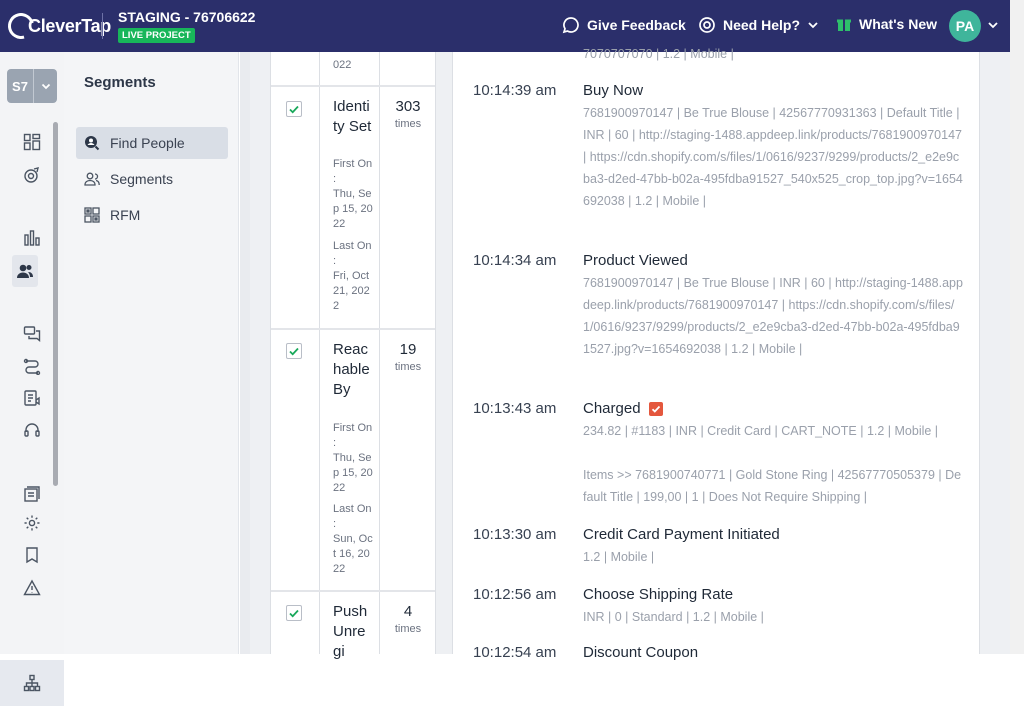 The image size is (1024, 706). Describe the element at coordinates (636, 25) in the screenshot. I see `give-feedback-label: Give Feedback` at that location.